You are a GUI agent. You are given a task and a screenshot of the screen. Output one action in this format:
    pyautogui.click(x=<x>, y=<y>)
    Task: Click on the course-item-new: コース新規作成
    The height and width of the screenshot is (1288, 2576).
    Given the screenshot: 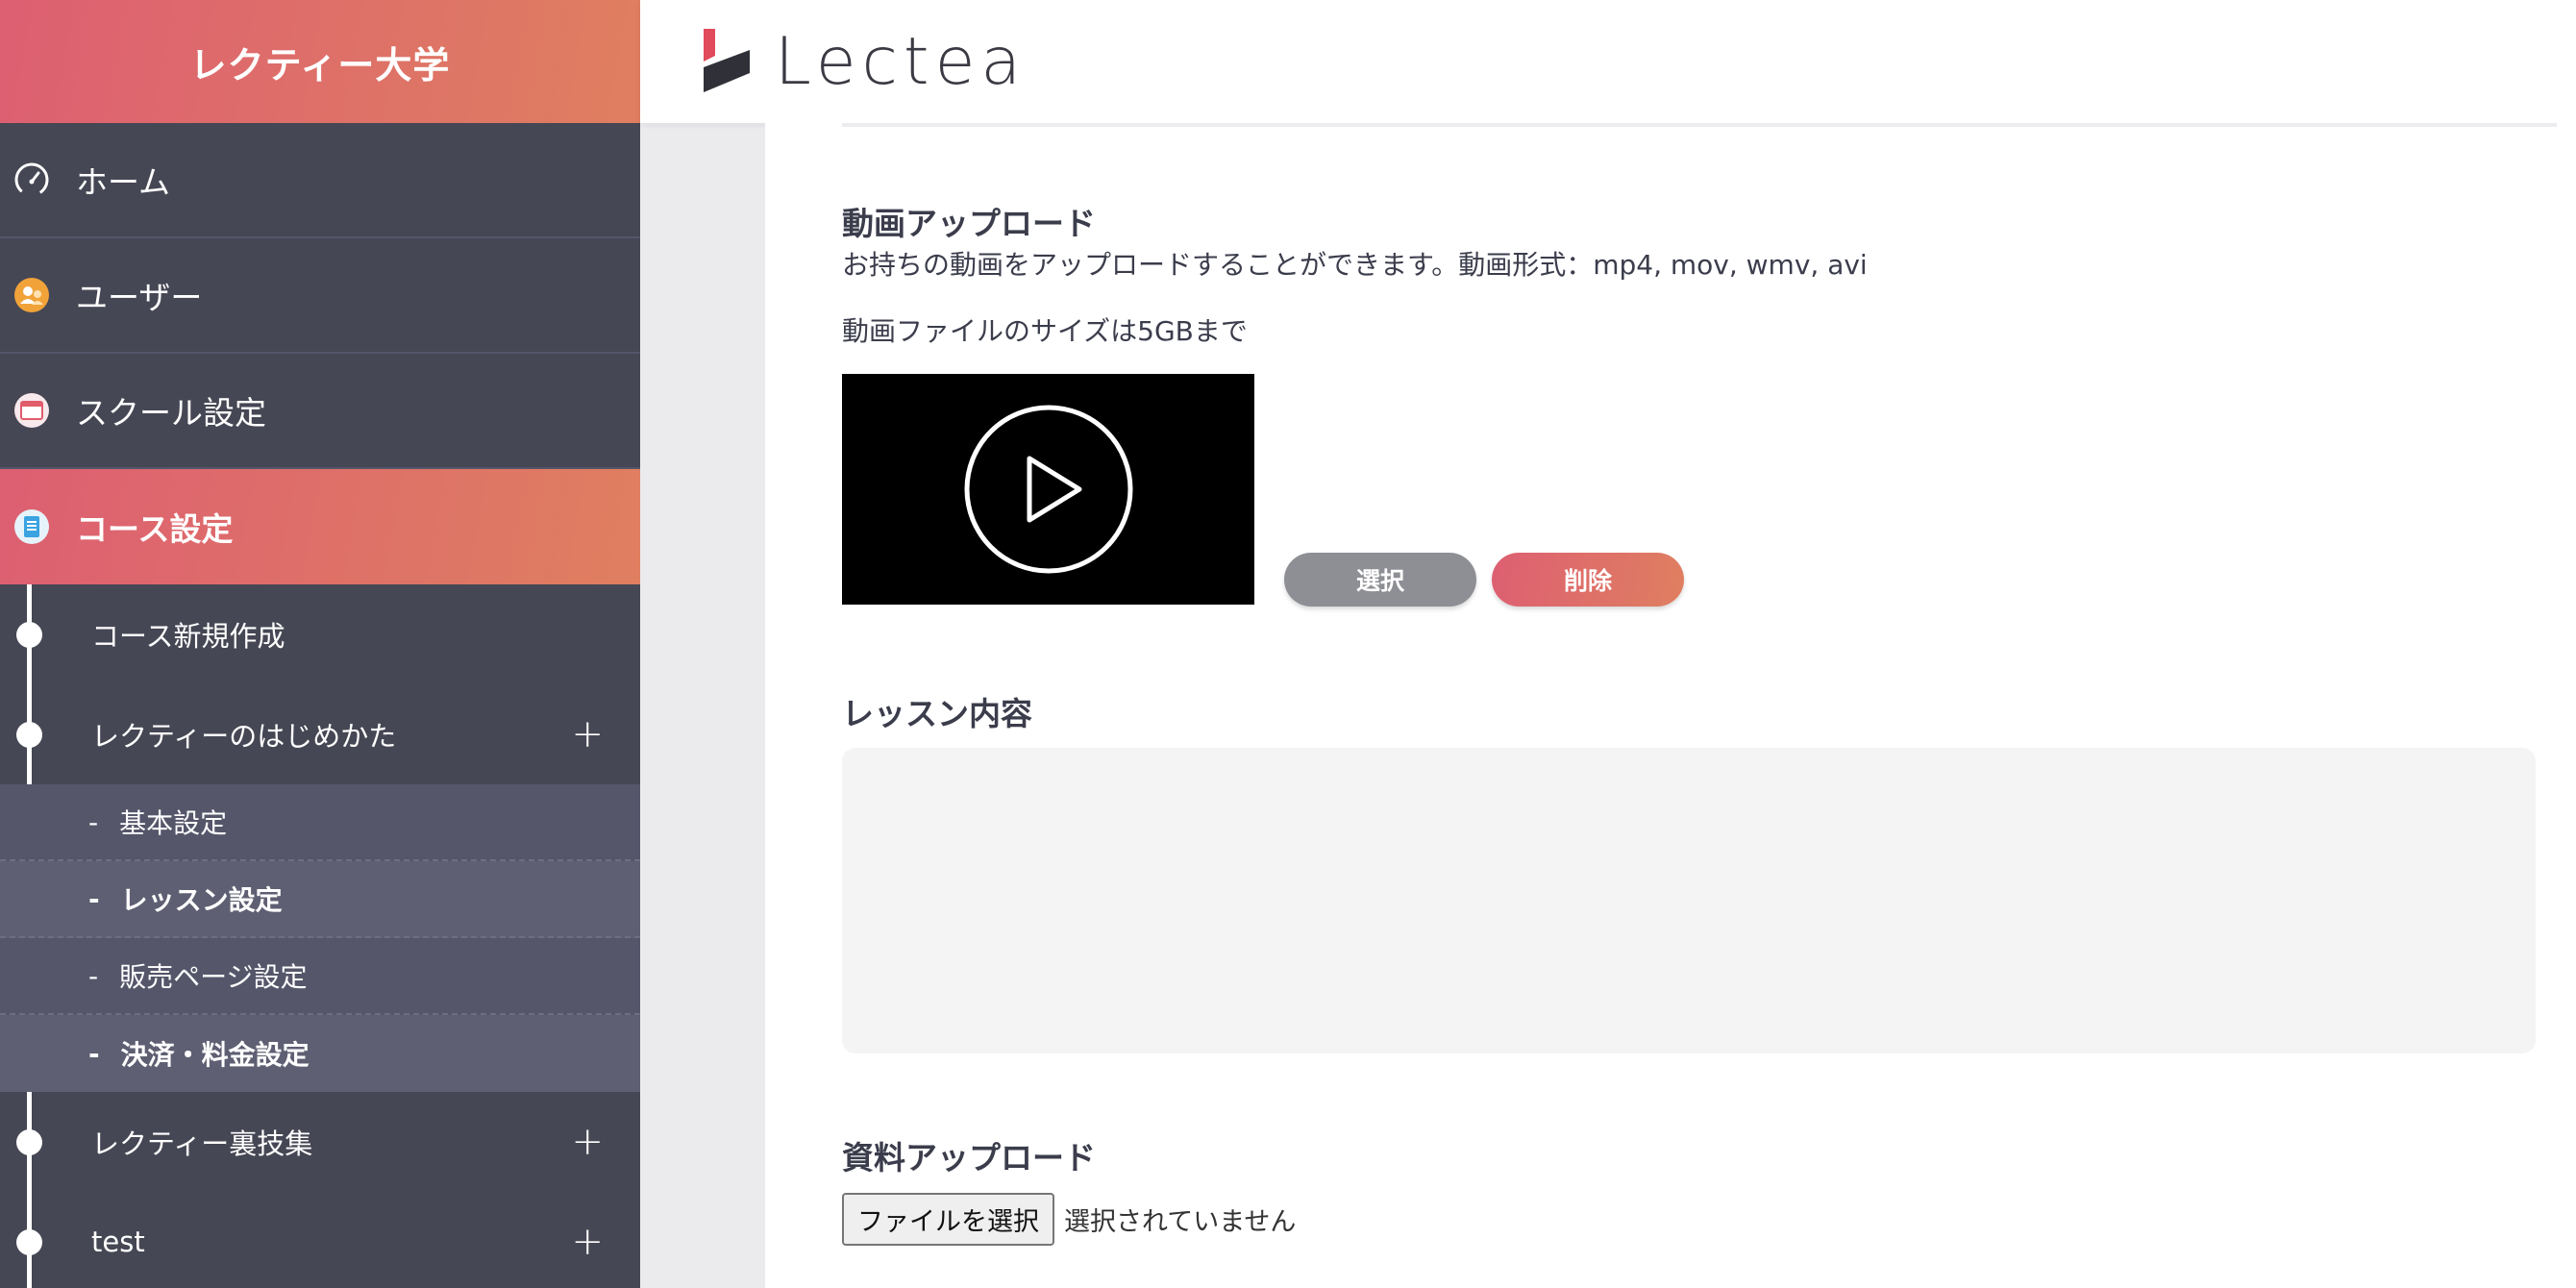 What is the action you would take?
    pyautogui.click(x=320, y=634)
    